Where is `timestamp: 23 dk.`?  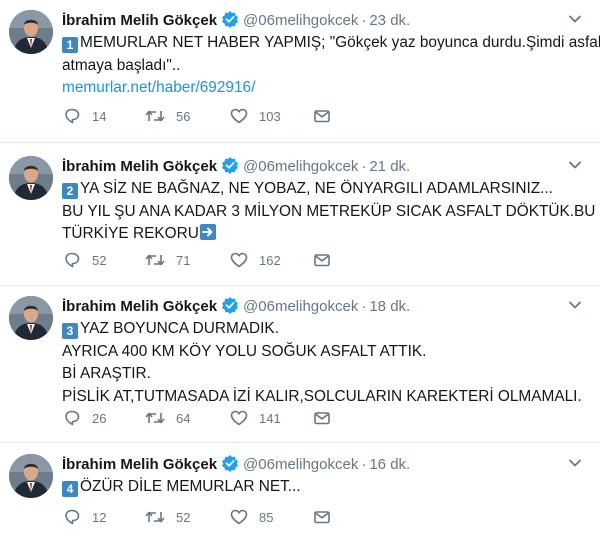 timestamp: 23 dk. is located at coordinates (389, 20).